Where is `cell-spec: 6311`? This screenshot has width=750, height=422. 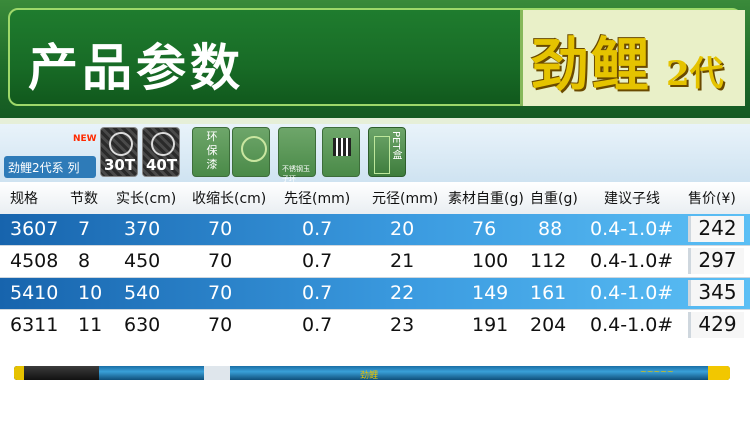 cell-spec: 6311 is located at coordinates (34, 325).